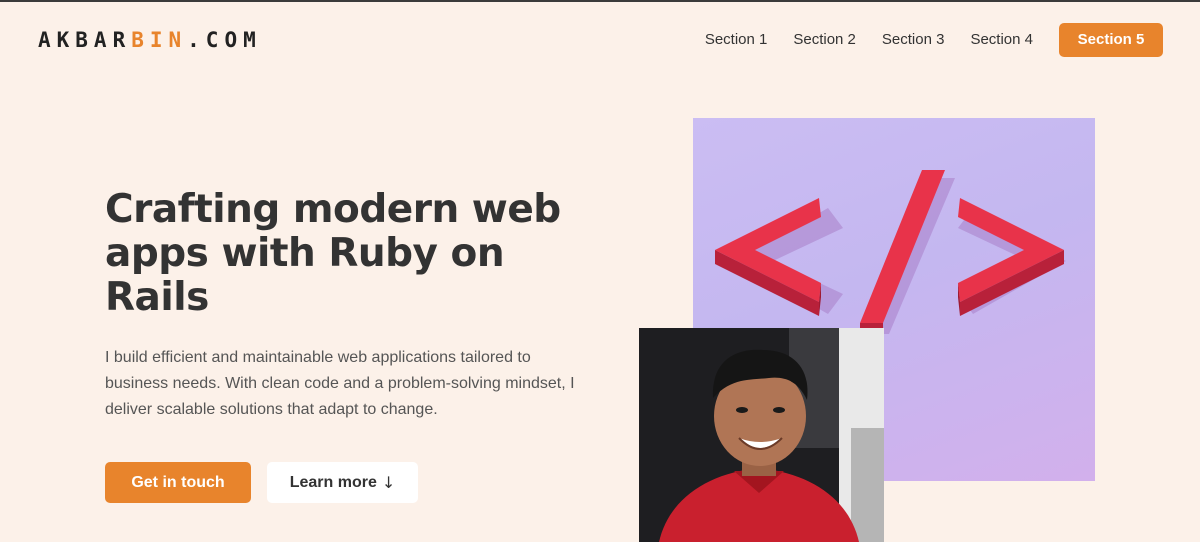 The image size is (1200, 542). I want to click on site-logo: AKBARBIN.COM, so click(150, 40).